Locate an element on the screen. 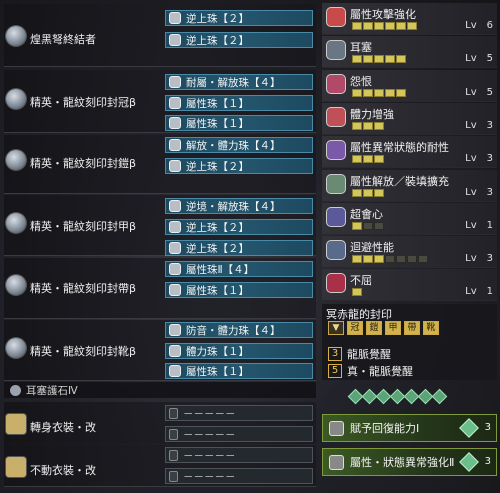 The width and height of the screenshot is (500, 493). skill-name: 超會心 is located at coordinates (366, 214).